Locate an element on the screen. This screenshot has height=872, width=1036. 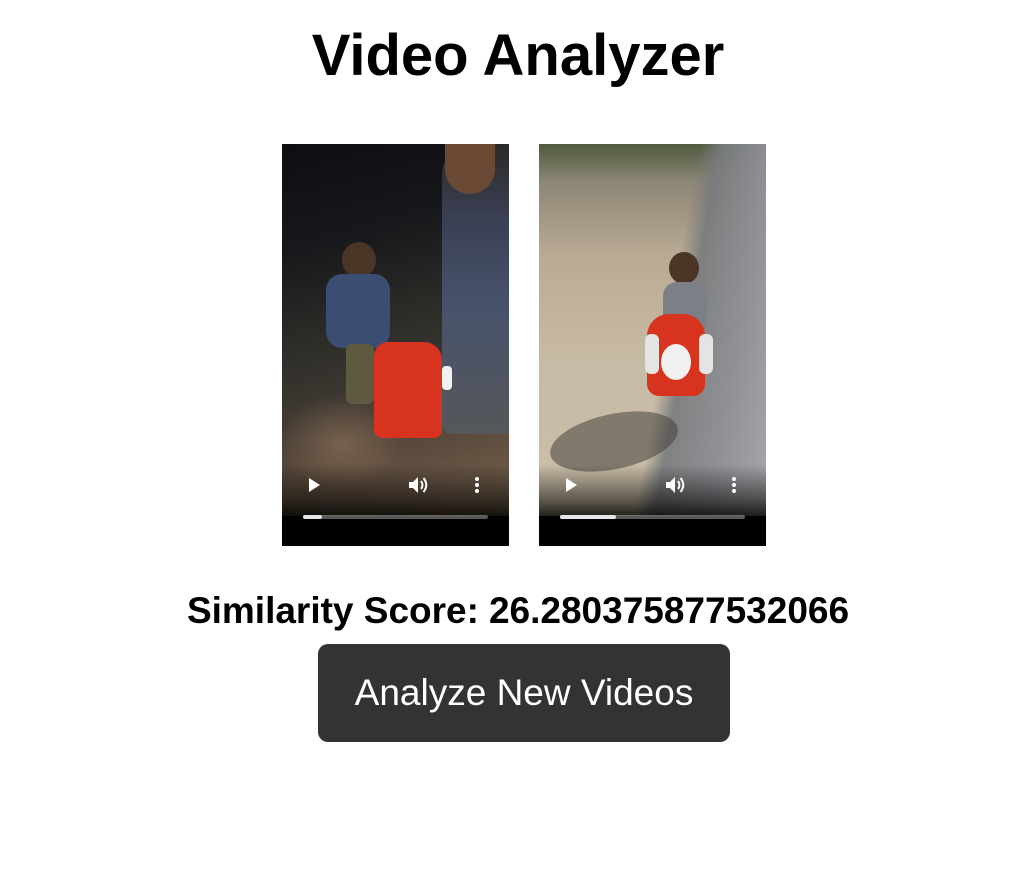
video-2-progress-bar is located at coordinates (652, 517).